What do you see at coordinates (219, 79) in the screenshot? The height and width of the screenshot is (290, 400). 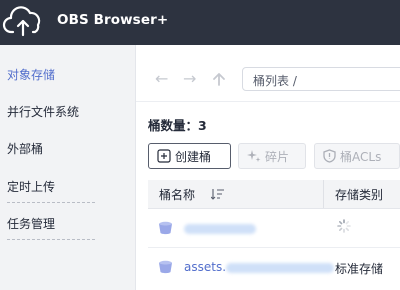 I see `up-arrow-icon` at bounding box center [219, 79].